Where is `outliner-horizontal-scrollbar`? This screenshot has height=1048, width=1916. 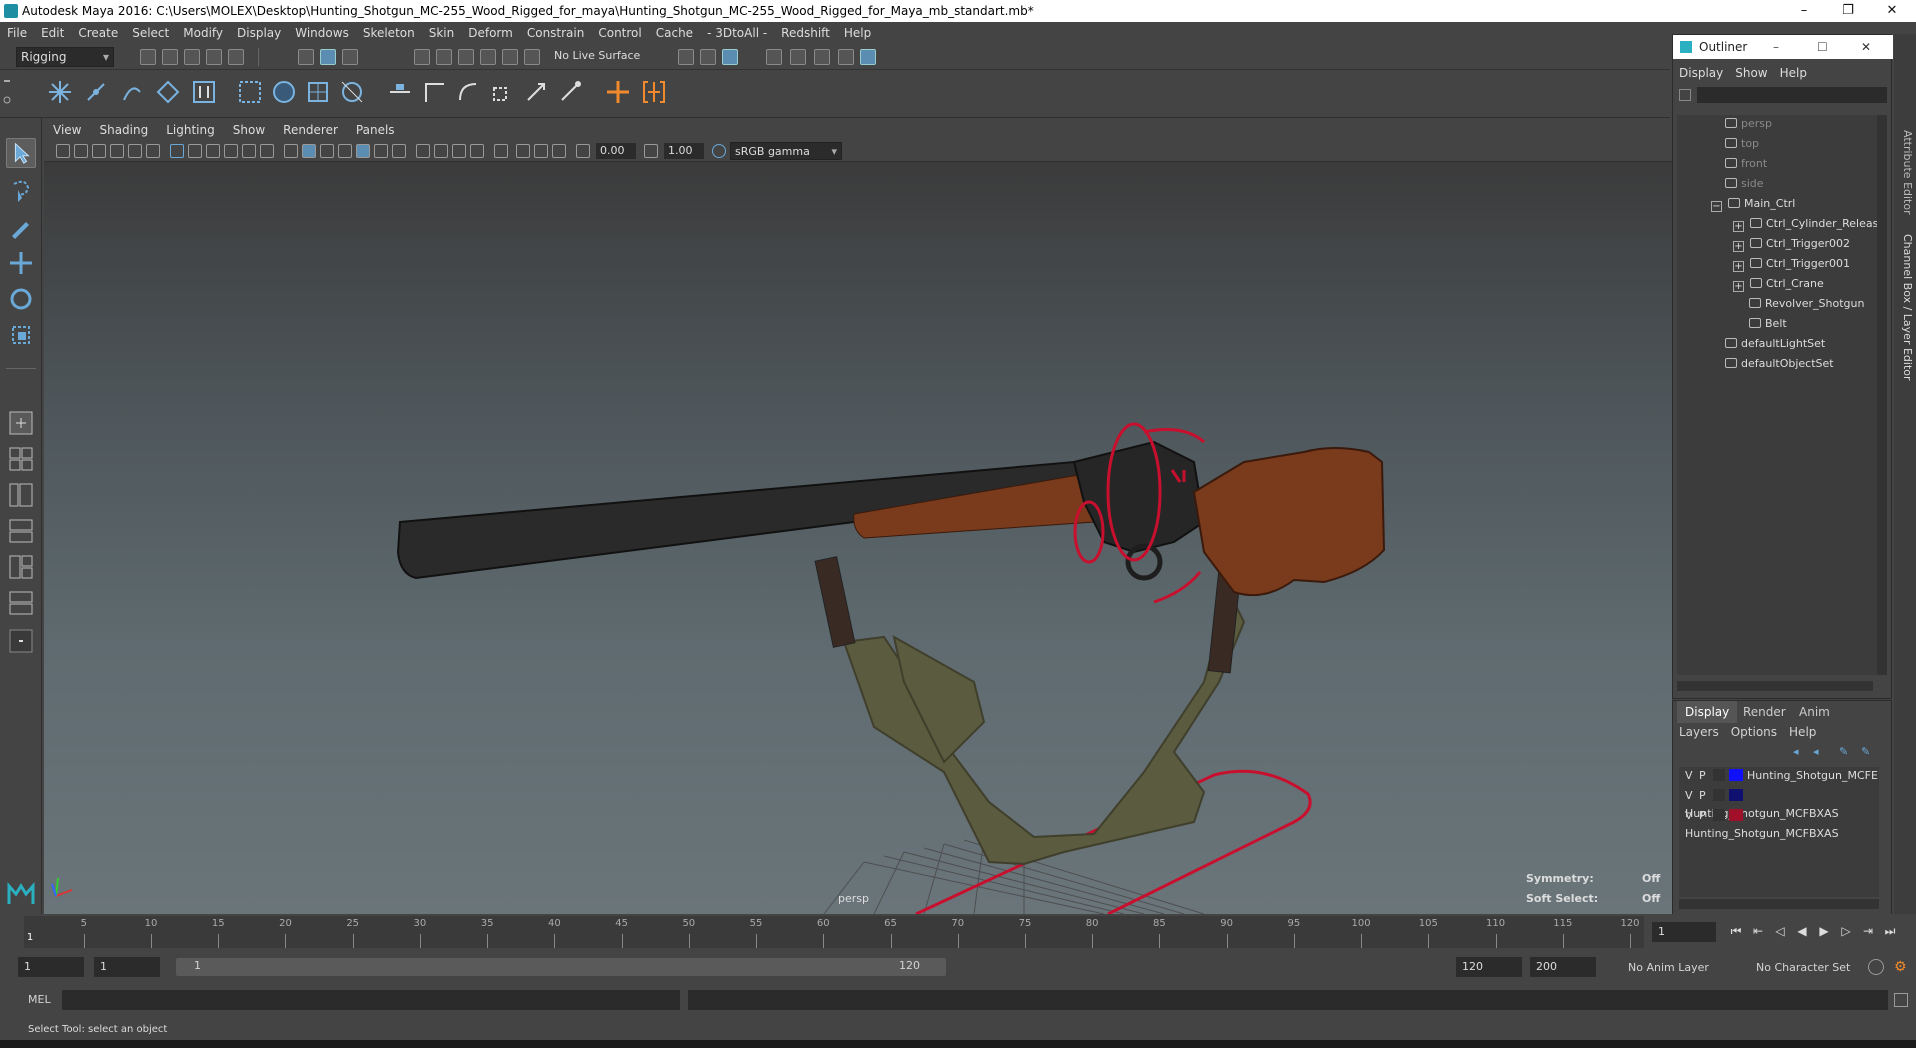
outliner-horizontal-scrollbar is located at coordinates (1775, 686).